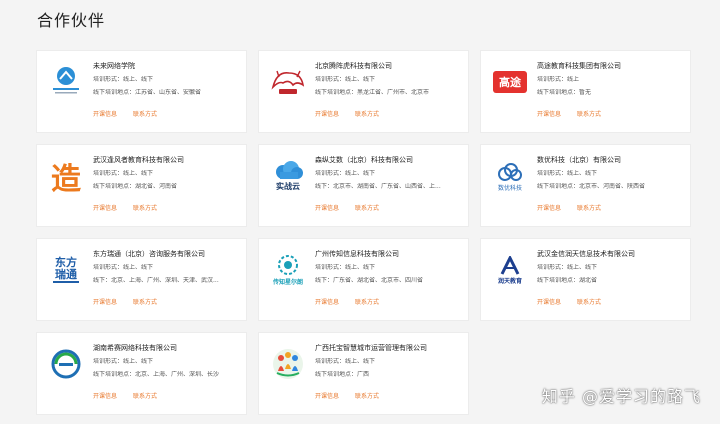 The width and height of the screenshot is (720, 424). What do you see at coordinates (369, 280) in the screenshot?
I see `training-location: 线下：广东省、湖北省、北京市、四川省` at bounding box center [369, 280].